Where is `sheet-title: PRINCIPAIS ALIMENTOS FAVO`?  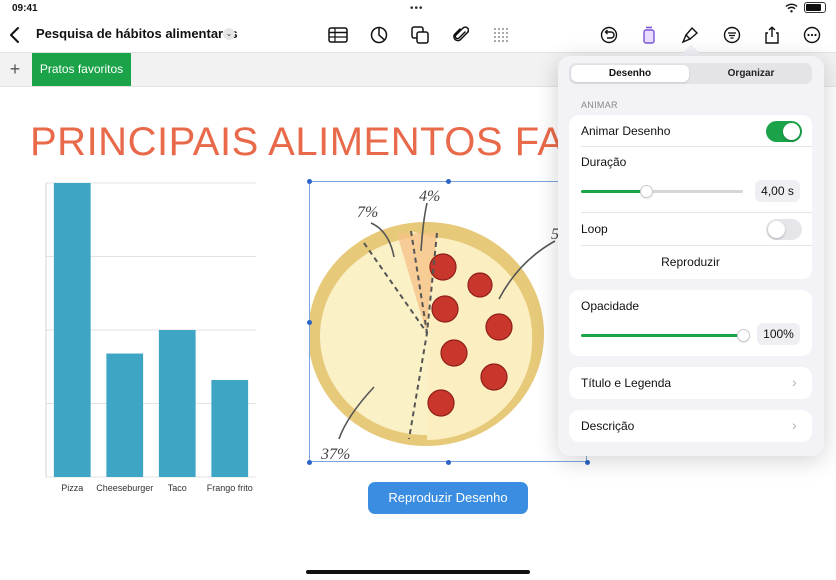 sheet-title: PRINCIPAIS ALIMENTOS FAVO is located at coordinates (325, 142).